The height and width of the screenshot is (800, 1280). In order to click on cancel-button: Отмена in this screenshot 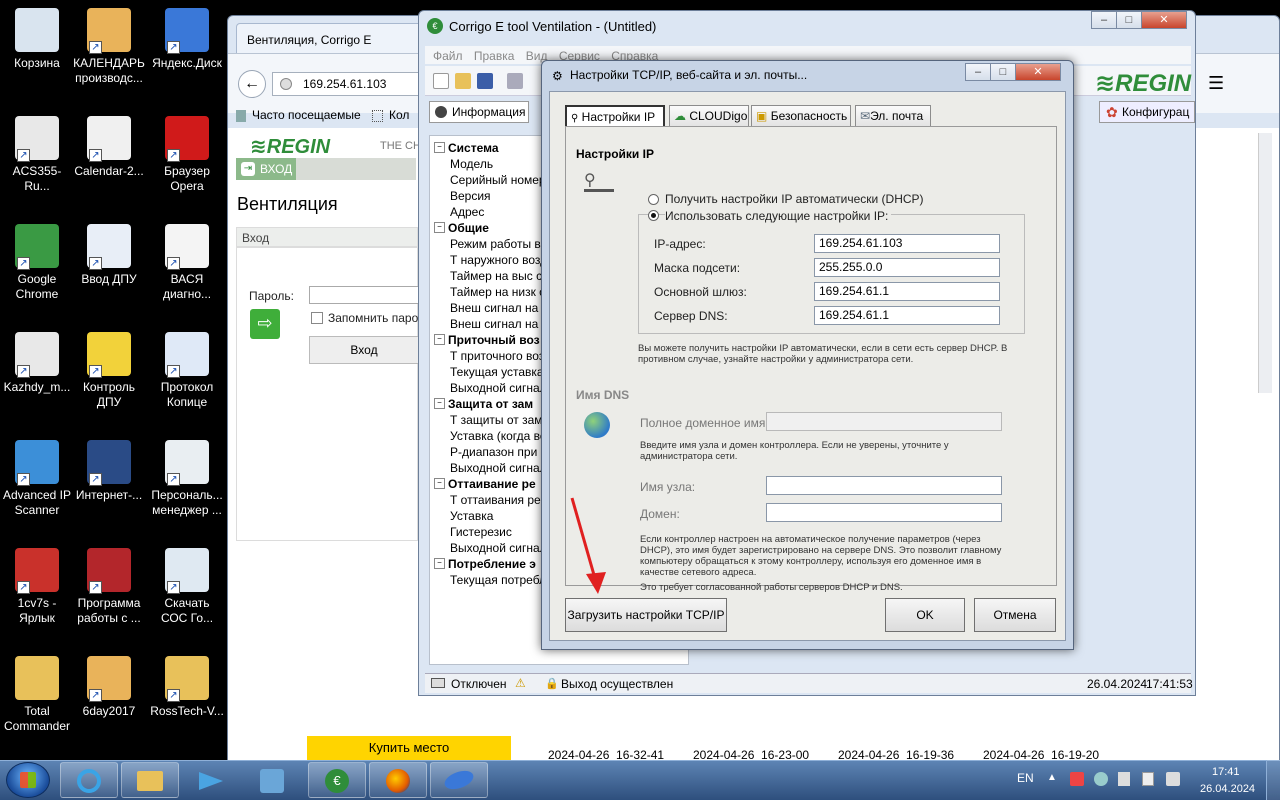, I will do `click(1015, 615)`.